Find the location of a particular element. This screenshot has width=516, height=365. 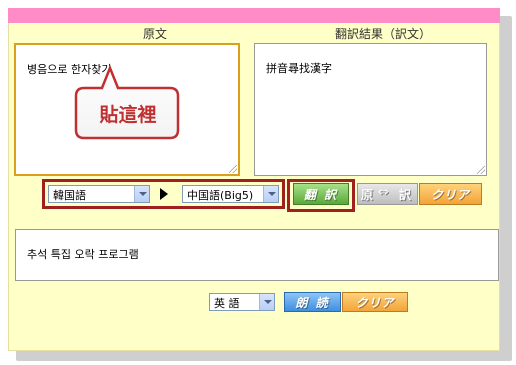

result-label: 翻訳結果（訳文） is located at coordinates (383, 34).